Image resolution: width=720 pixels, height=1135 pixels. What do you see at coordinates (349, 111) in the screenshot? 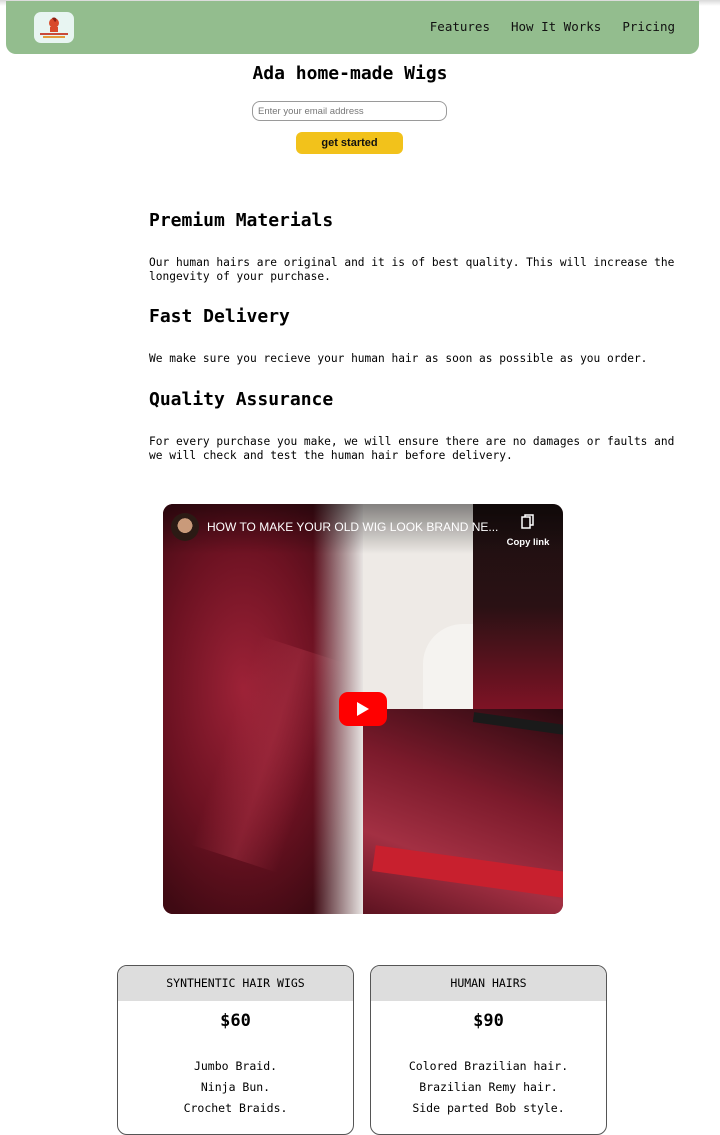
I see `email-field` at bounding box center [349, 111].